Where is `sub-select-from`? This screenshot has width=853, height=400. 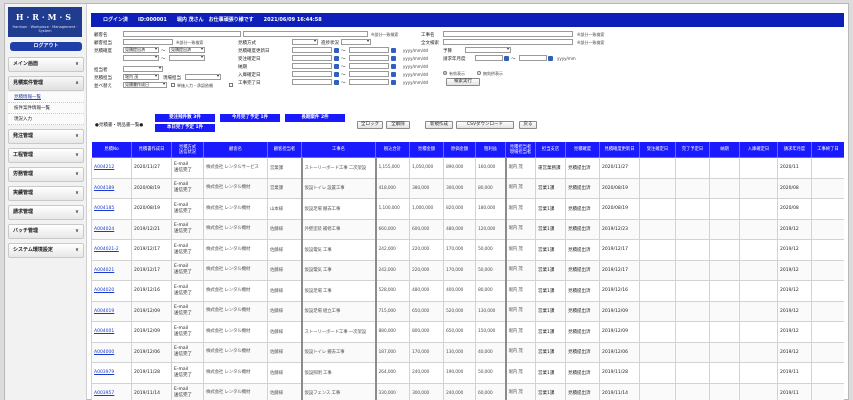
sub-select-from is located at coordinates (141, 58).